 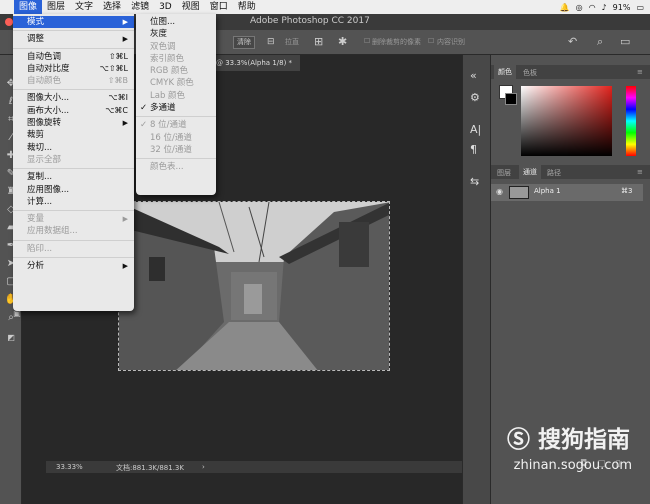 I want to click on character-icon: A|, so click(x=475, y=129).